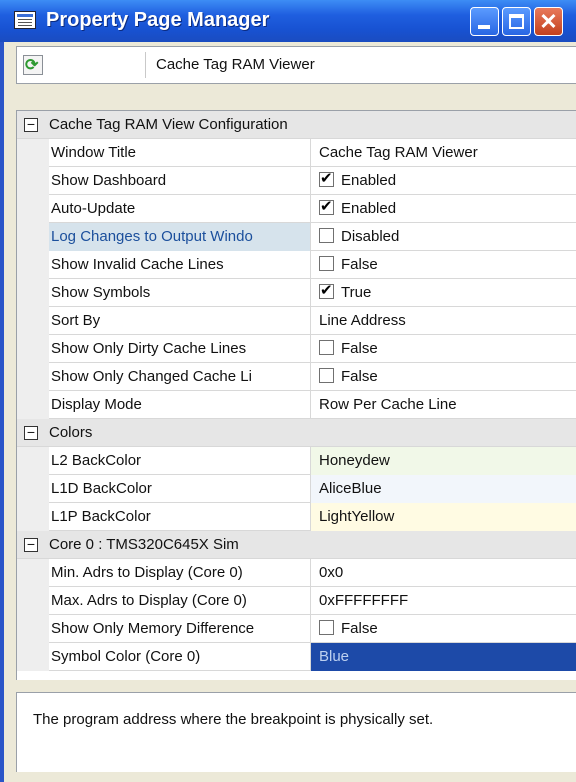 This screenshot has height=782, width=576. I want to click on property-row-sort-by: Sort By Line Address, so click(296, 321).